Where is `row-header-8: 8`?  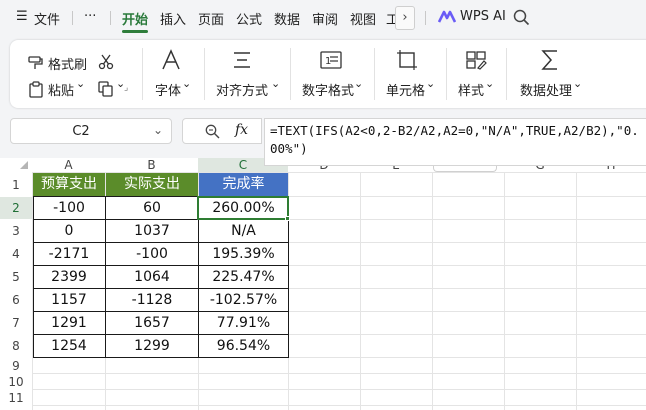
row-header-8: 8 is located at coordinates (16, 346).